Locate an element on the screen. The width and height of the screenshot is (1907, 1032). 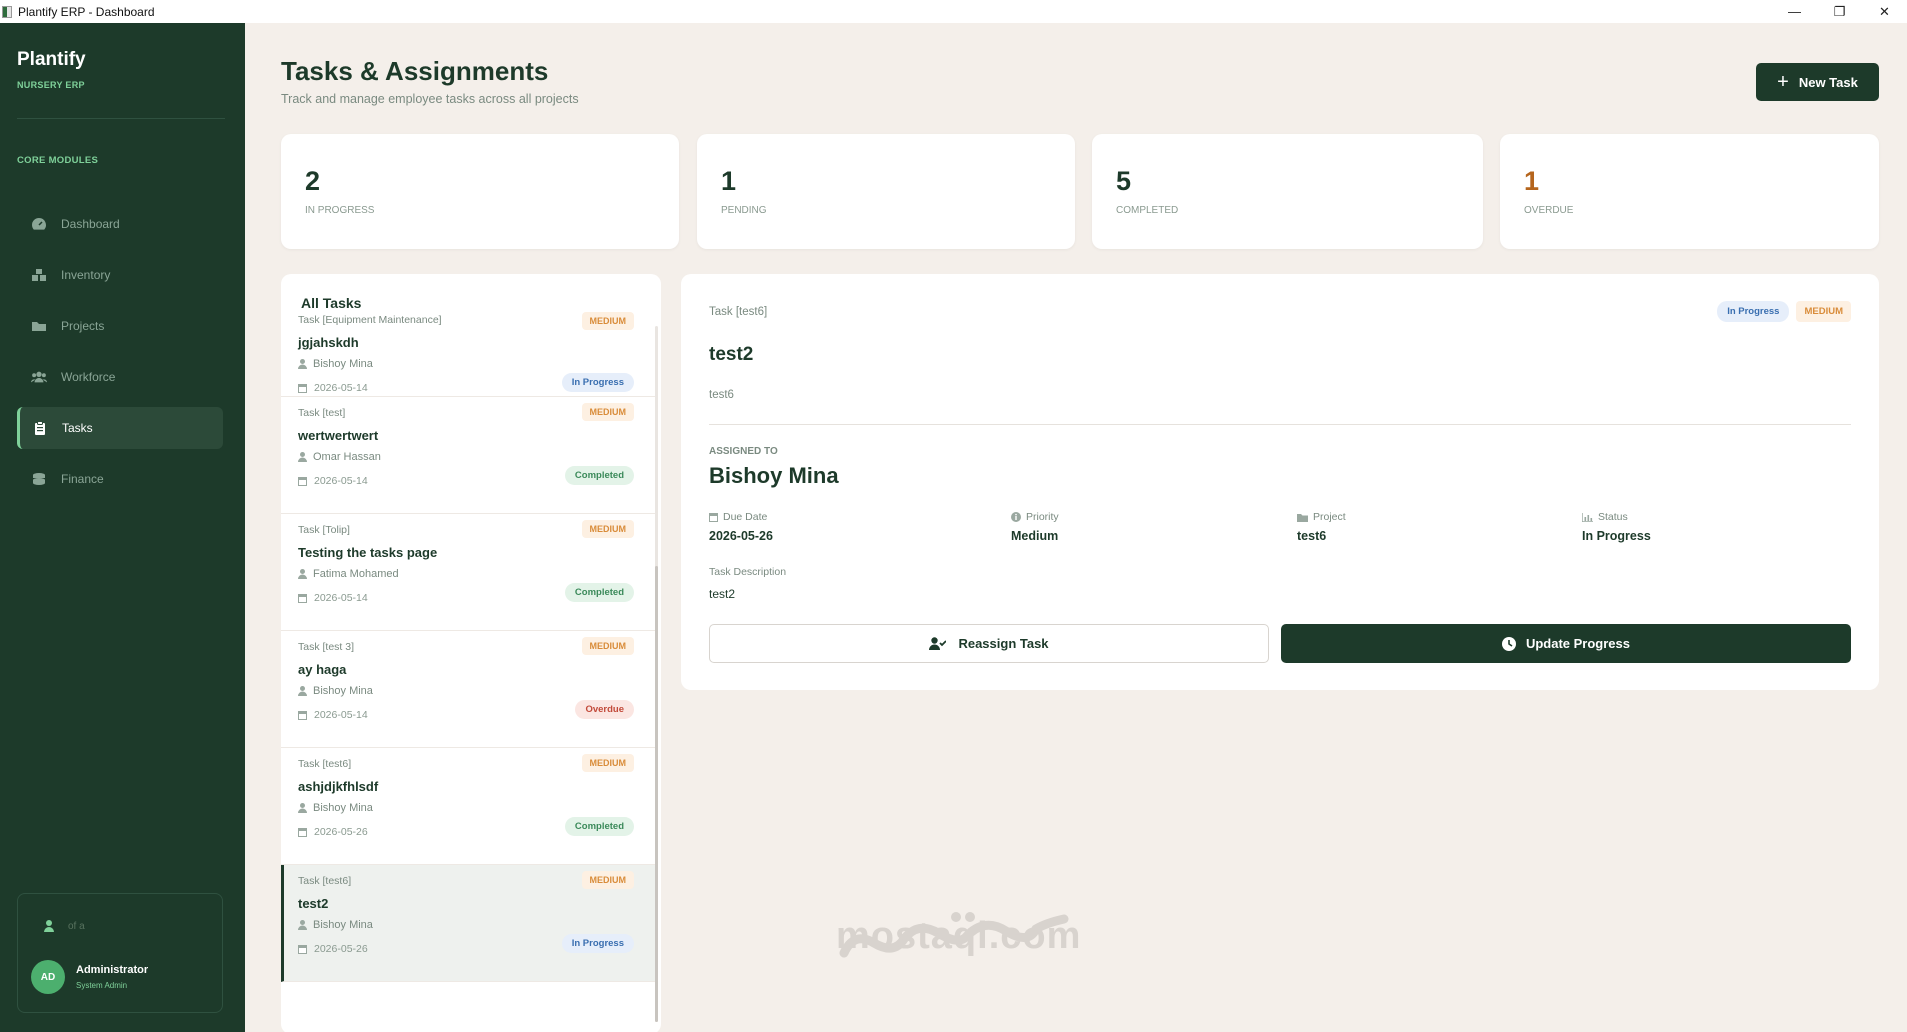
user-name: Administrator is located at coordinates (112, 970).